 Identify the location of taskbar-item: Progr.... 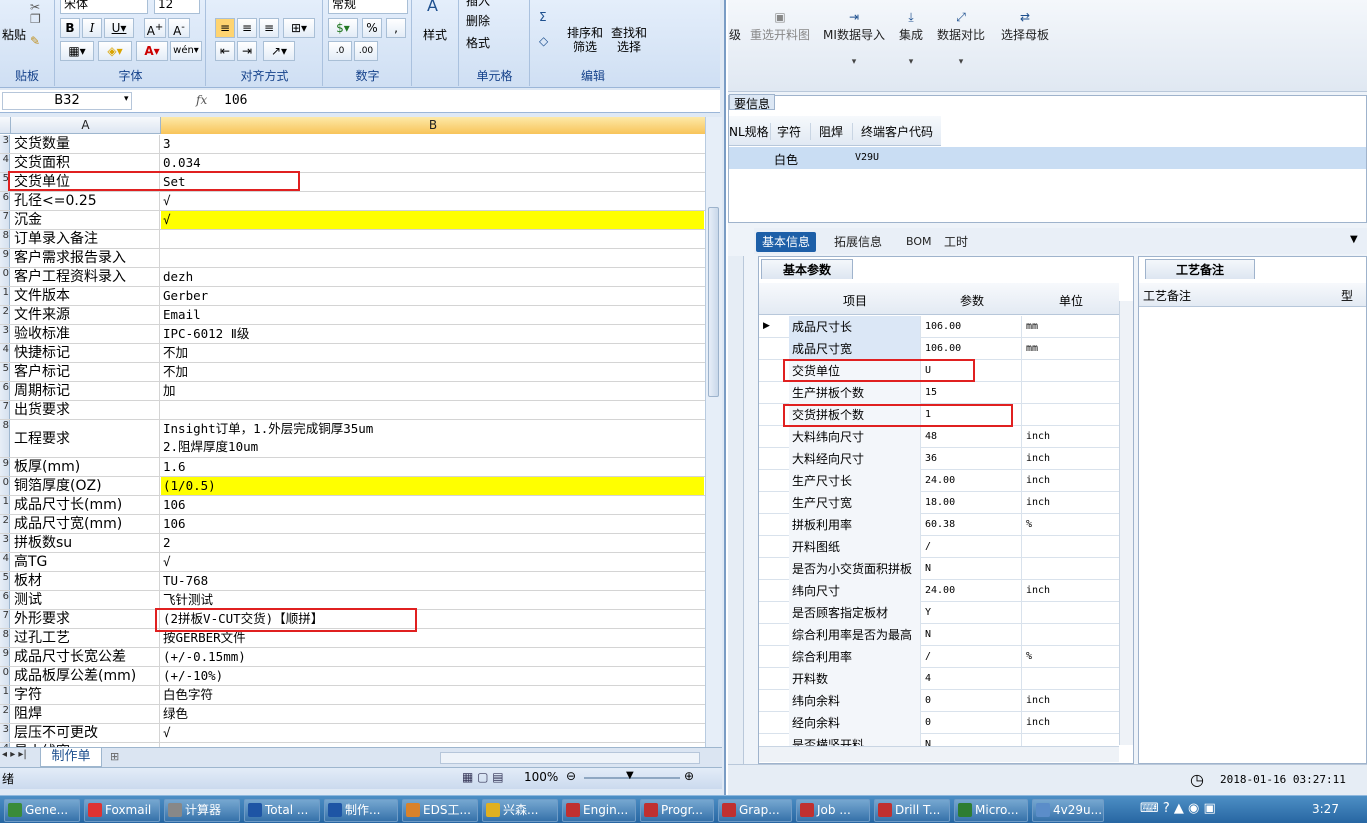
(677, 810).